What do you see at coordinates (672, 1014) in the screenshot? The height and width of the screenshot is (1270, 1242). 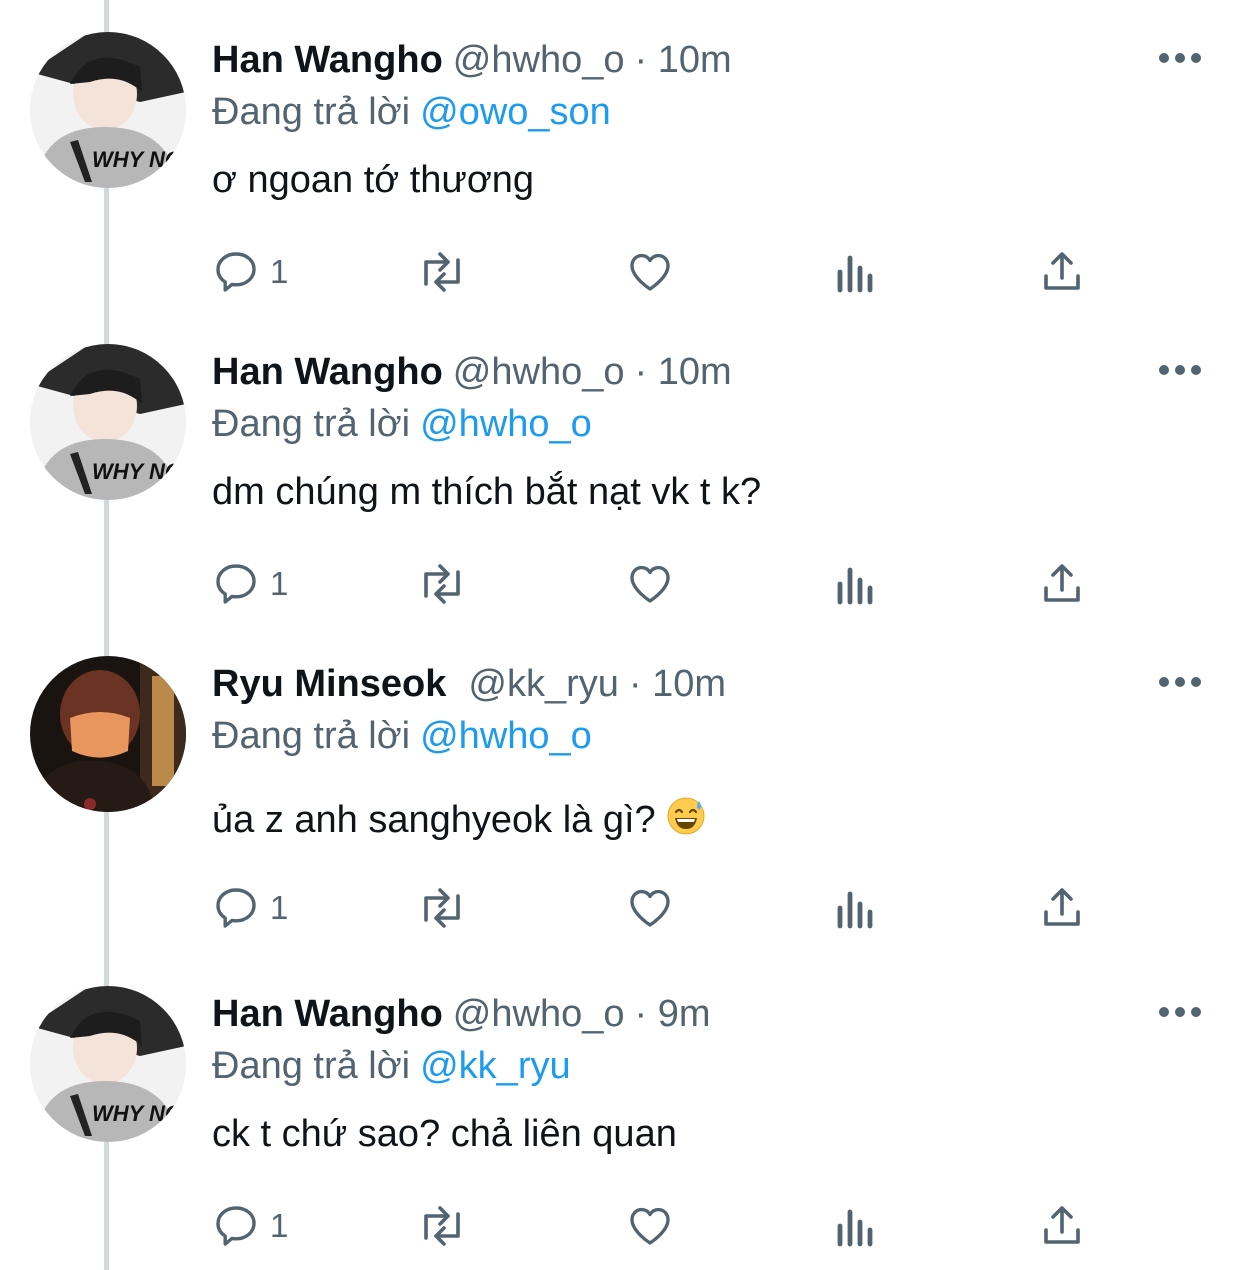 I see `timestamp: · 9m` at bounding box center [672, 1014].